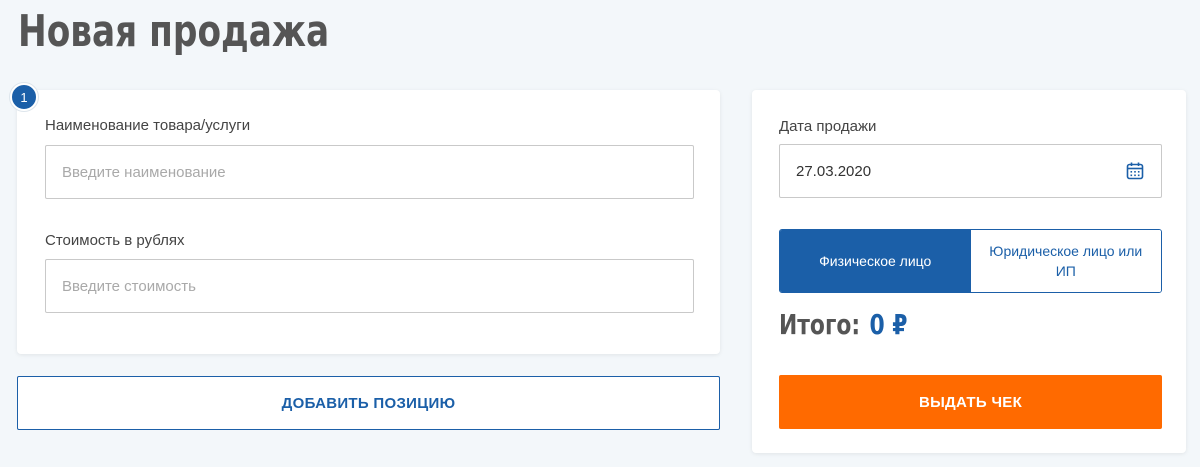  What do you see at coordinates (828, 126) in the screenshot?
I see `sale-date-label: Дата продажи` at bounding box center [828, 126].